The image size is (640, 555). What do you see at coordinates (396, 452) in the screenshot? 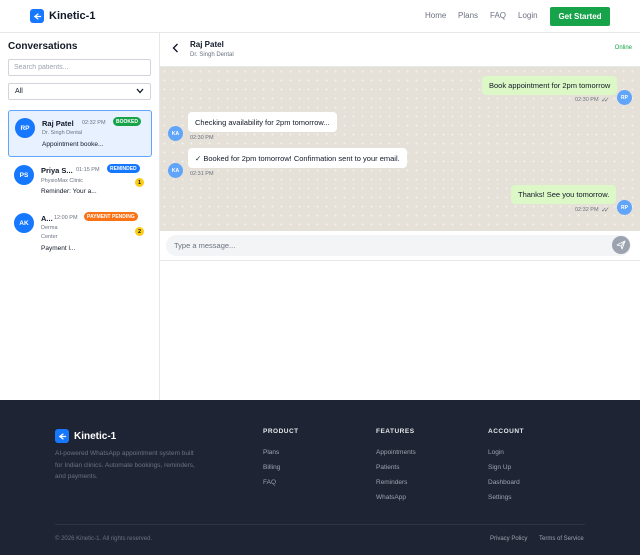
I see `footer-link-appointments: Appointments` at bounding box center [396, 452].